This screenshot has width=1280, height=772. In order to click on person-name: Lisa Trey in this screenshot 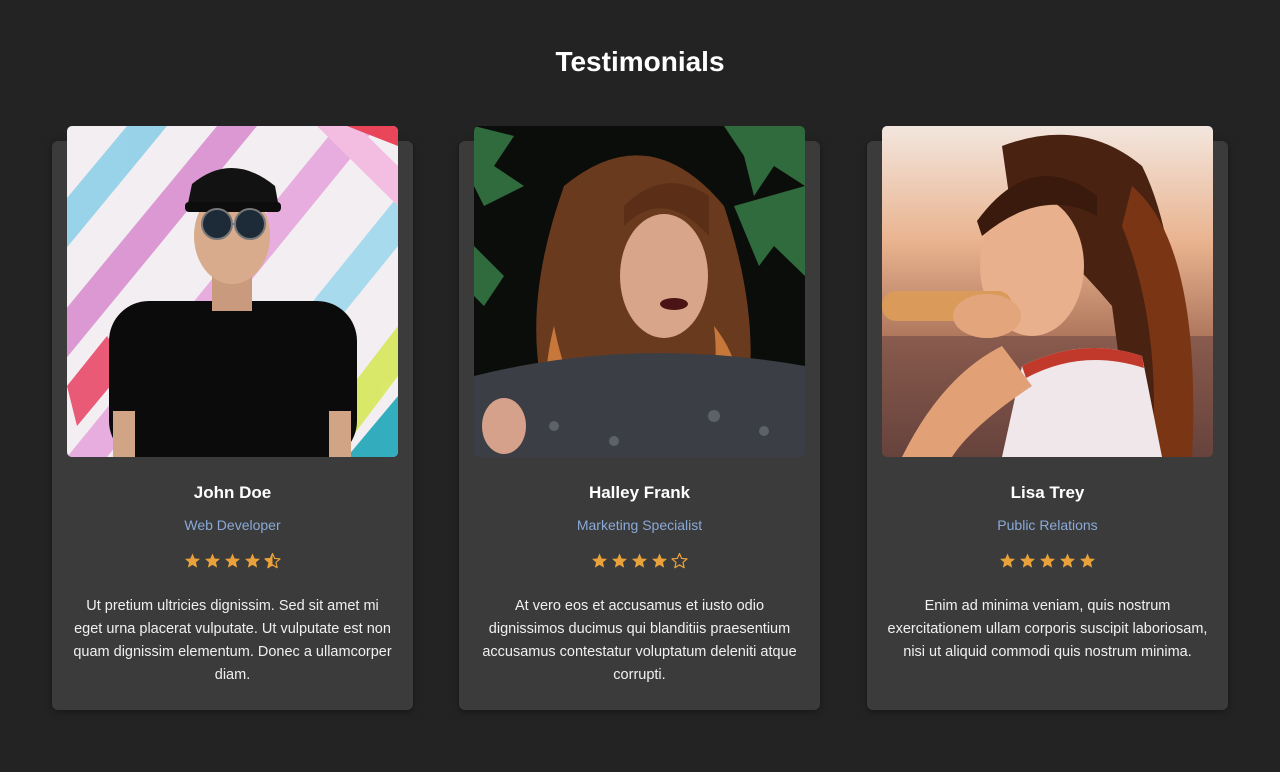, I will do `click(1047, 492)`.